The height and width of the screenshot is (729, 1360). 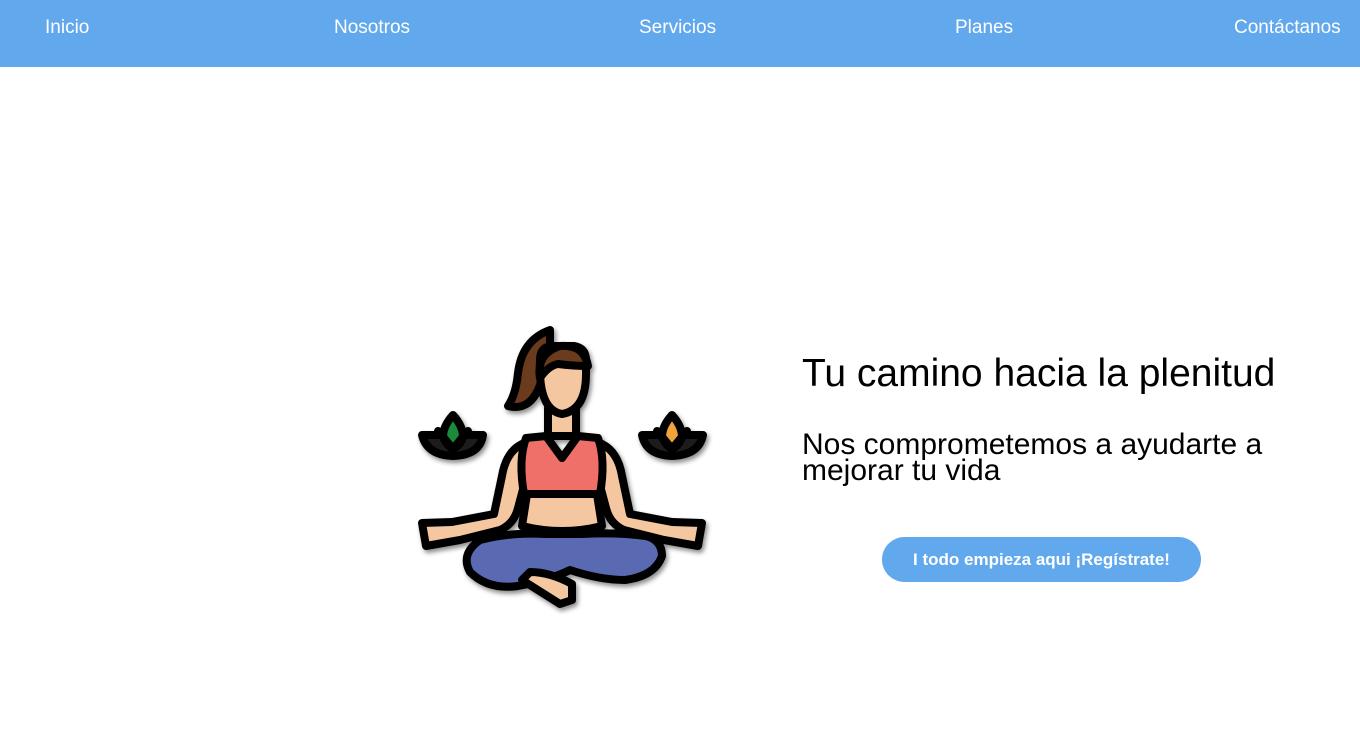 What do you see at coordinates (372, 28) in the screenshot?
I see `nav-link-nosotros: Nosotros` at bounding box center [372, 28].